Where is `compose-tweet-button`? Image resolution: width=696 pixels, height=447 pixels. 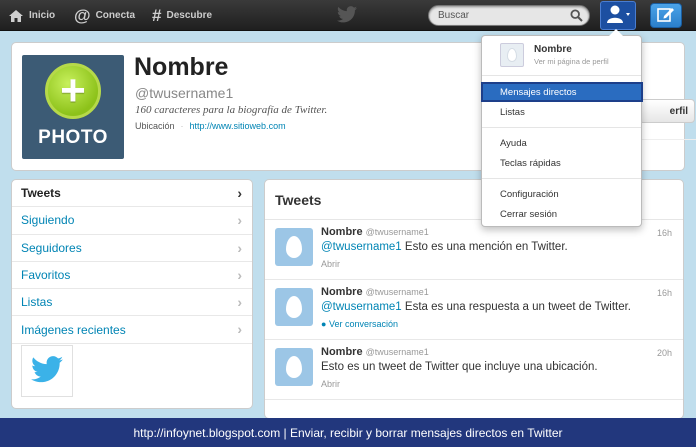
compose-tweet-button is located at coordinates (666, 15).